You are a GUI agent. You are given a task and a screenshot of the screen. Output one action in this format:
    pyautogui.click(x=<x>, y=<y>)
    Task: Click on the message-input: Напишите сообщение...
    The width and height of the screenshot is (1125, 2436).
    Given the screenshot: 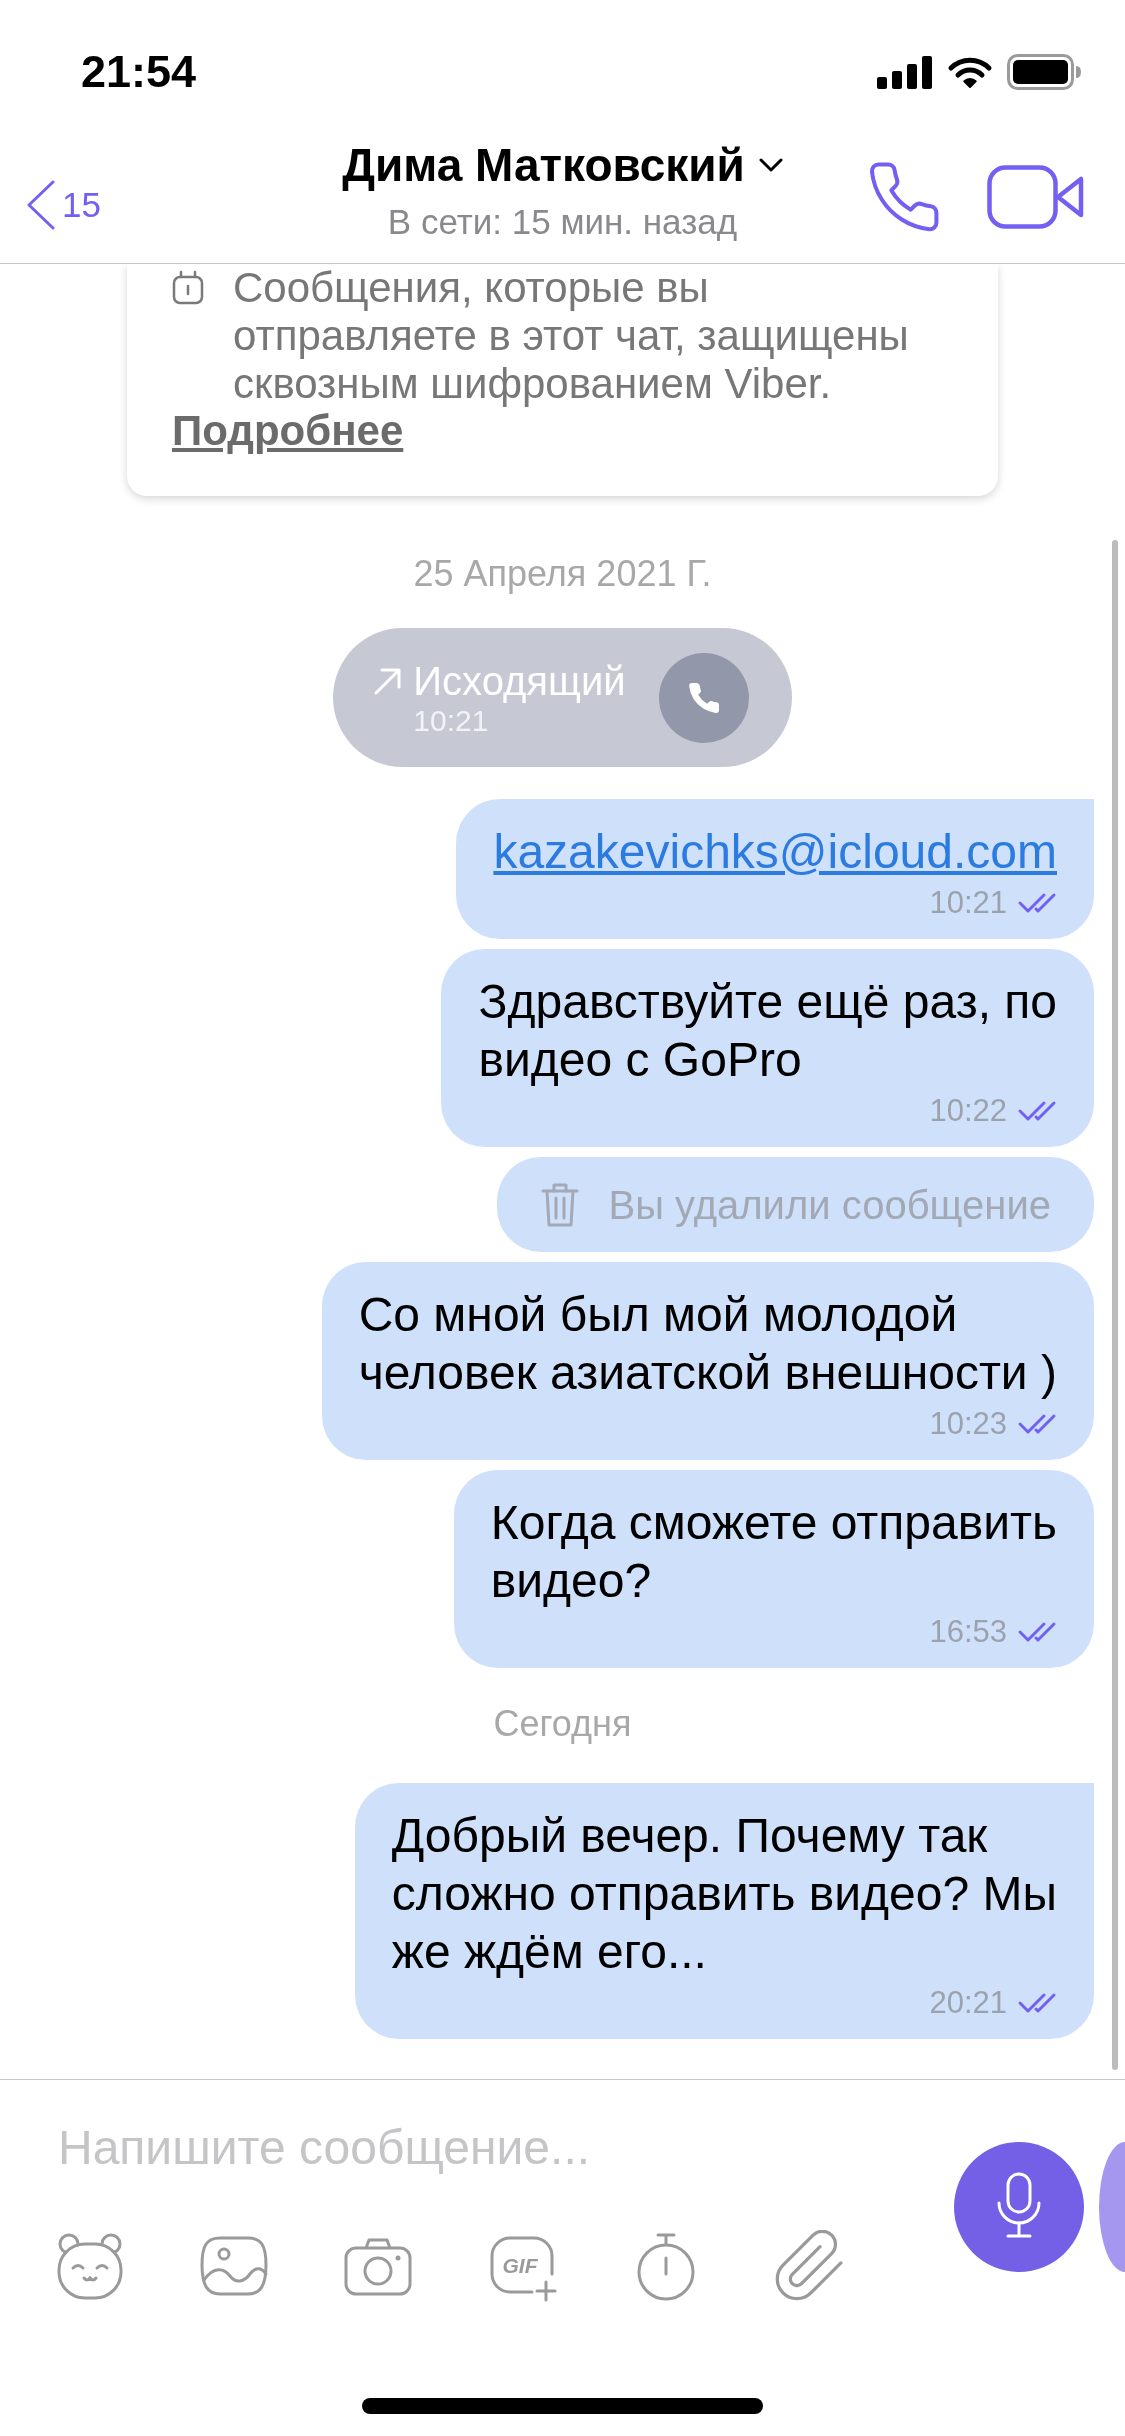 What is the action you would take?
    pyautogui.click(x=468, y=2147)
    